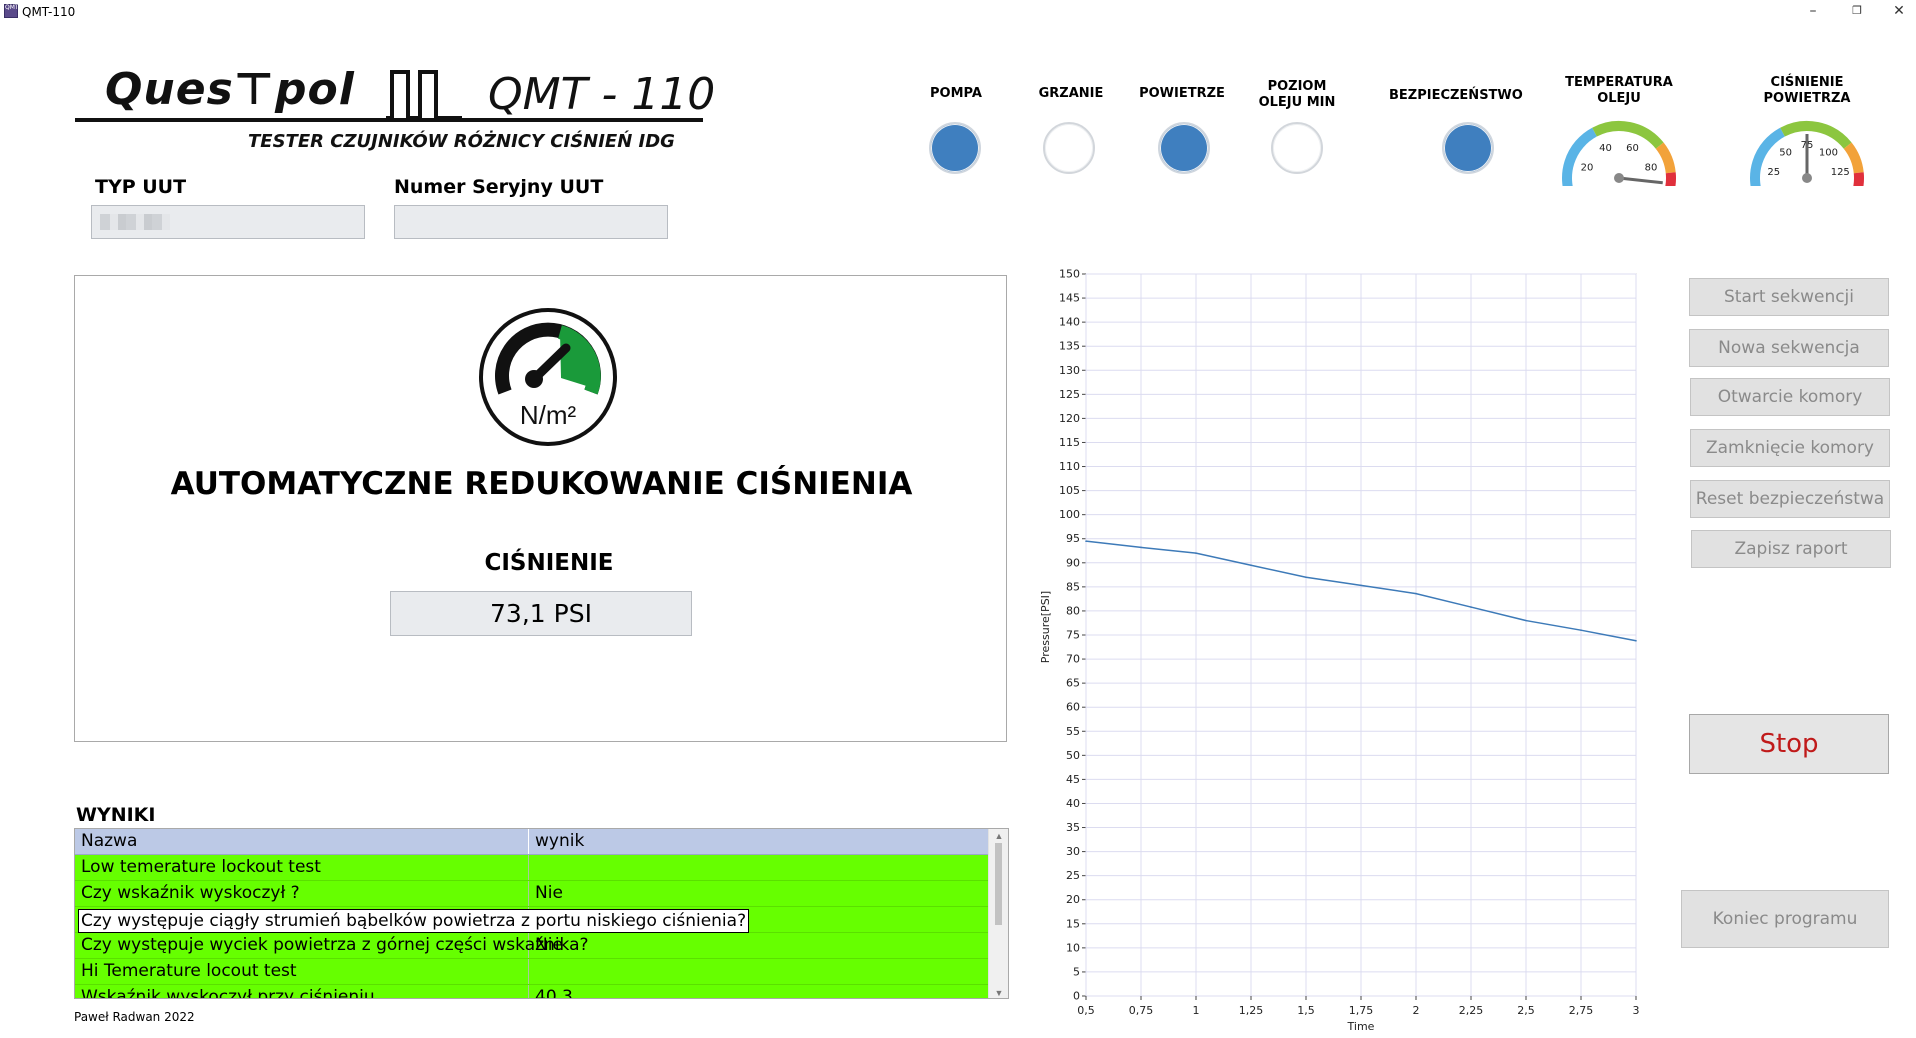  I want to click on scroll-down-icon: ▼, so click(998, 992).